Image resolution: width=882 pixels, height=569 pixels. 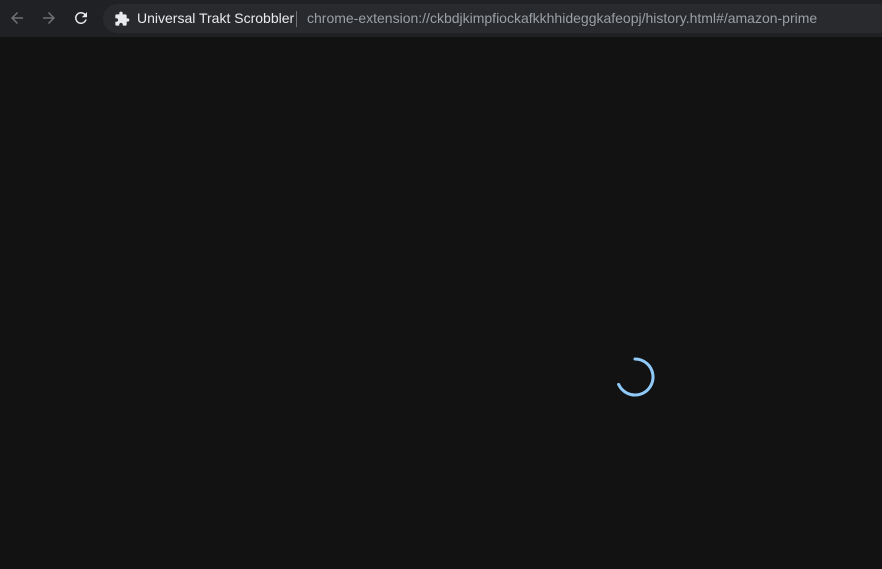 What do you see at coordinates (215, 18) in the screenshot?
I see `site-name-chip: Universal Trakt Scrobbler` at bounding box center [215, 18].